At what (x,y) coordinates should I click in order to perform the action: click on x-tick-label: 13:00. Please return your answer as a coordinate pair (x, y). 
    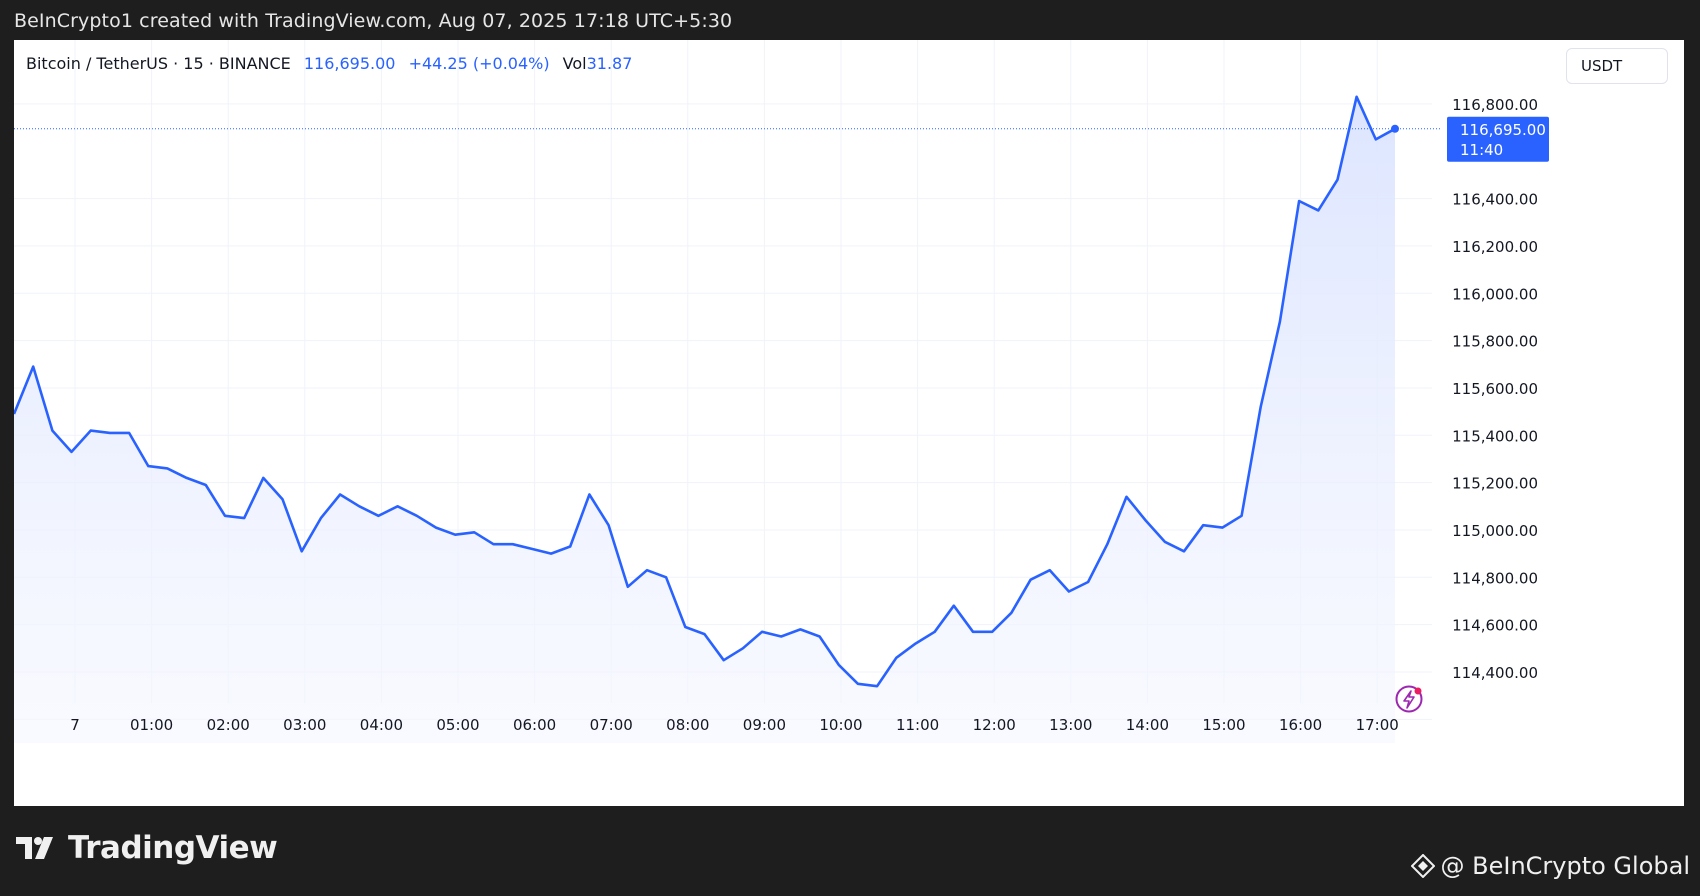
    Looking at the image, I should click on (1070, 725).